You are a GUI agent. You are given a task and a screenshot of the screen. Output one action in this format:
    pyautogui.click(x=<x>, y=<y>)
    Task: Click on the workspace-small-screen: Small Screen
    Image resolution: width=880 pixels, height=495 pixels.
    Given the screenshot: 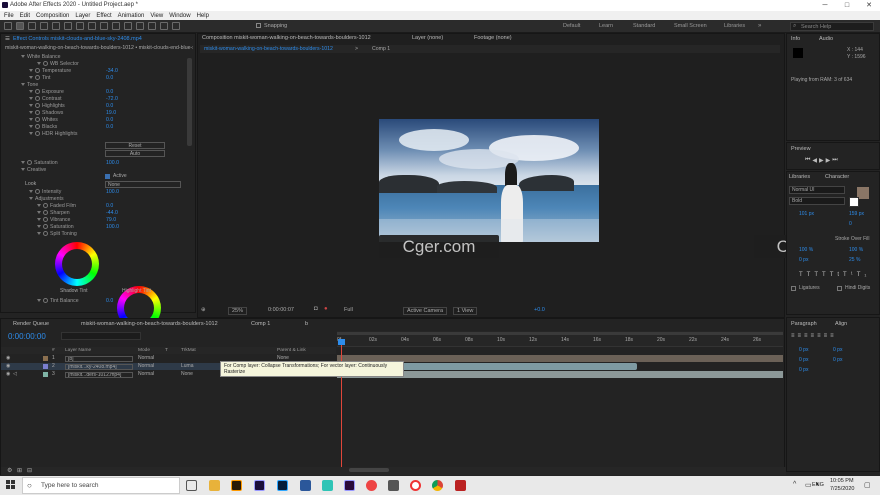 What is the action you would take?
    pyautogui.click(x=690, y=26)
    